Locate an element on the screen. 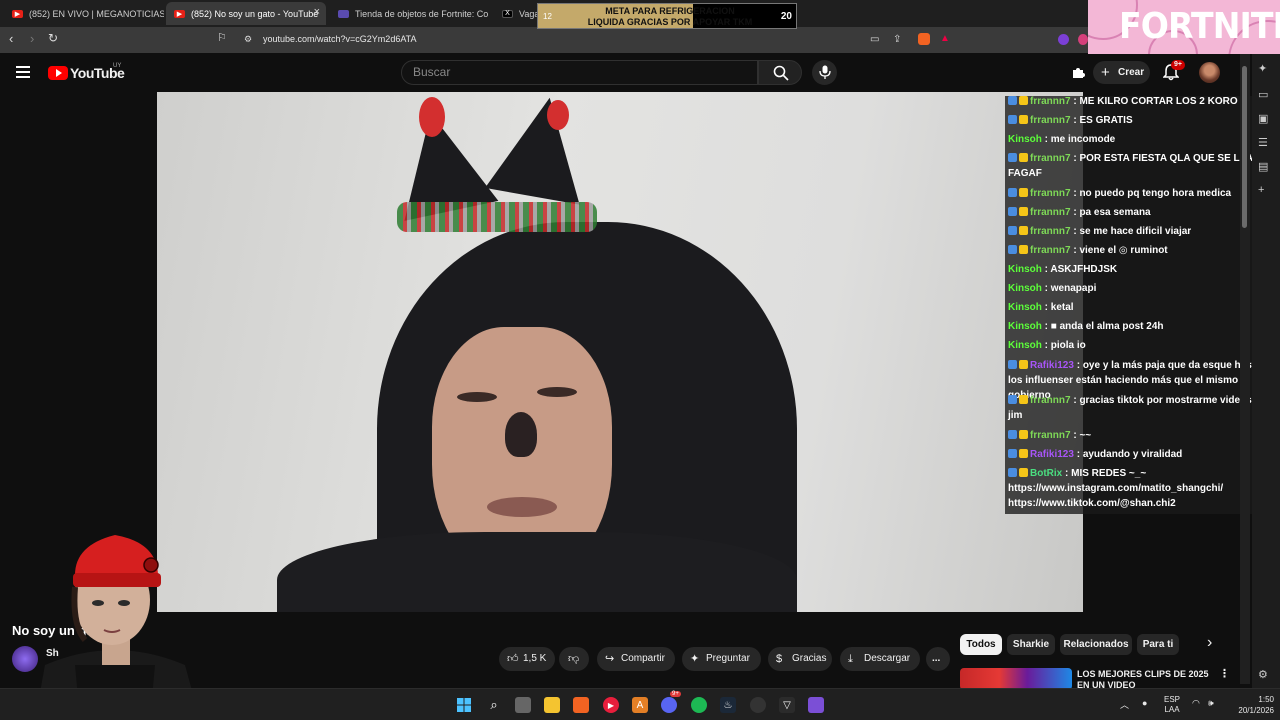 The width and height of the screenshot is (1280, 720). share-button: ↪ Compartir is located at coordinates (636, 659).